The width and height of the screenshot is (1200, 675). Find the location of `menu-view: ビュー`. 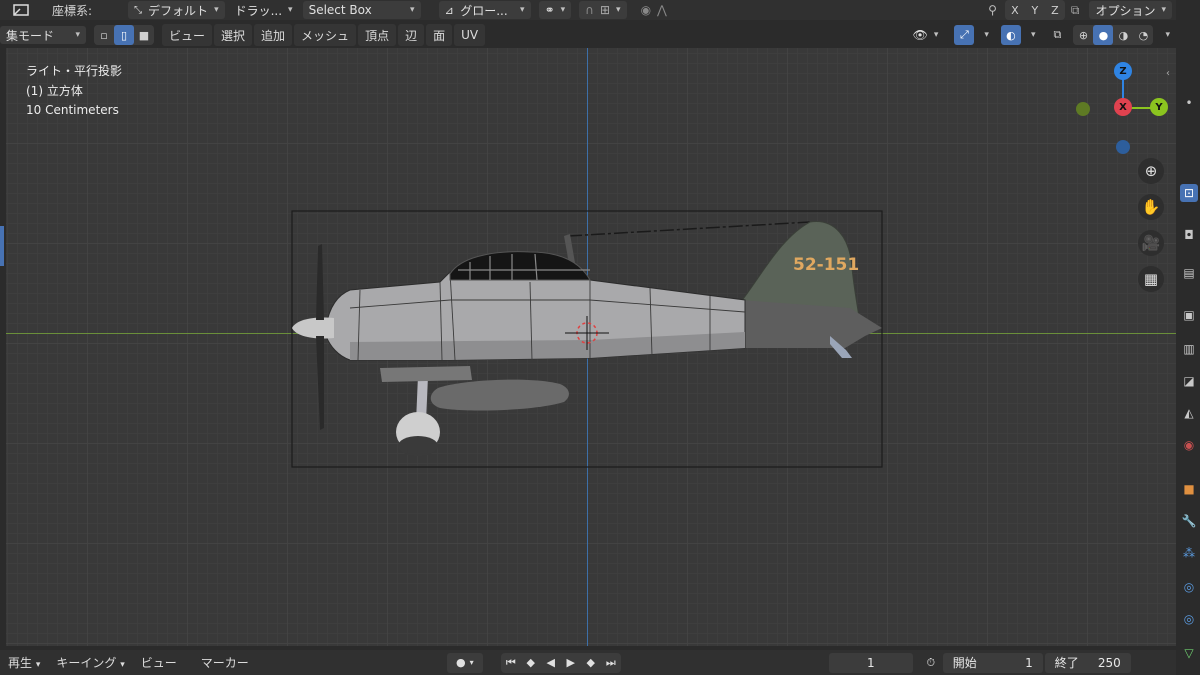

menu-view: ビュー is located at coordinates (187, 35).